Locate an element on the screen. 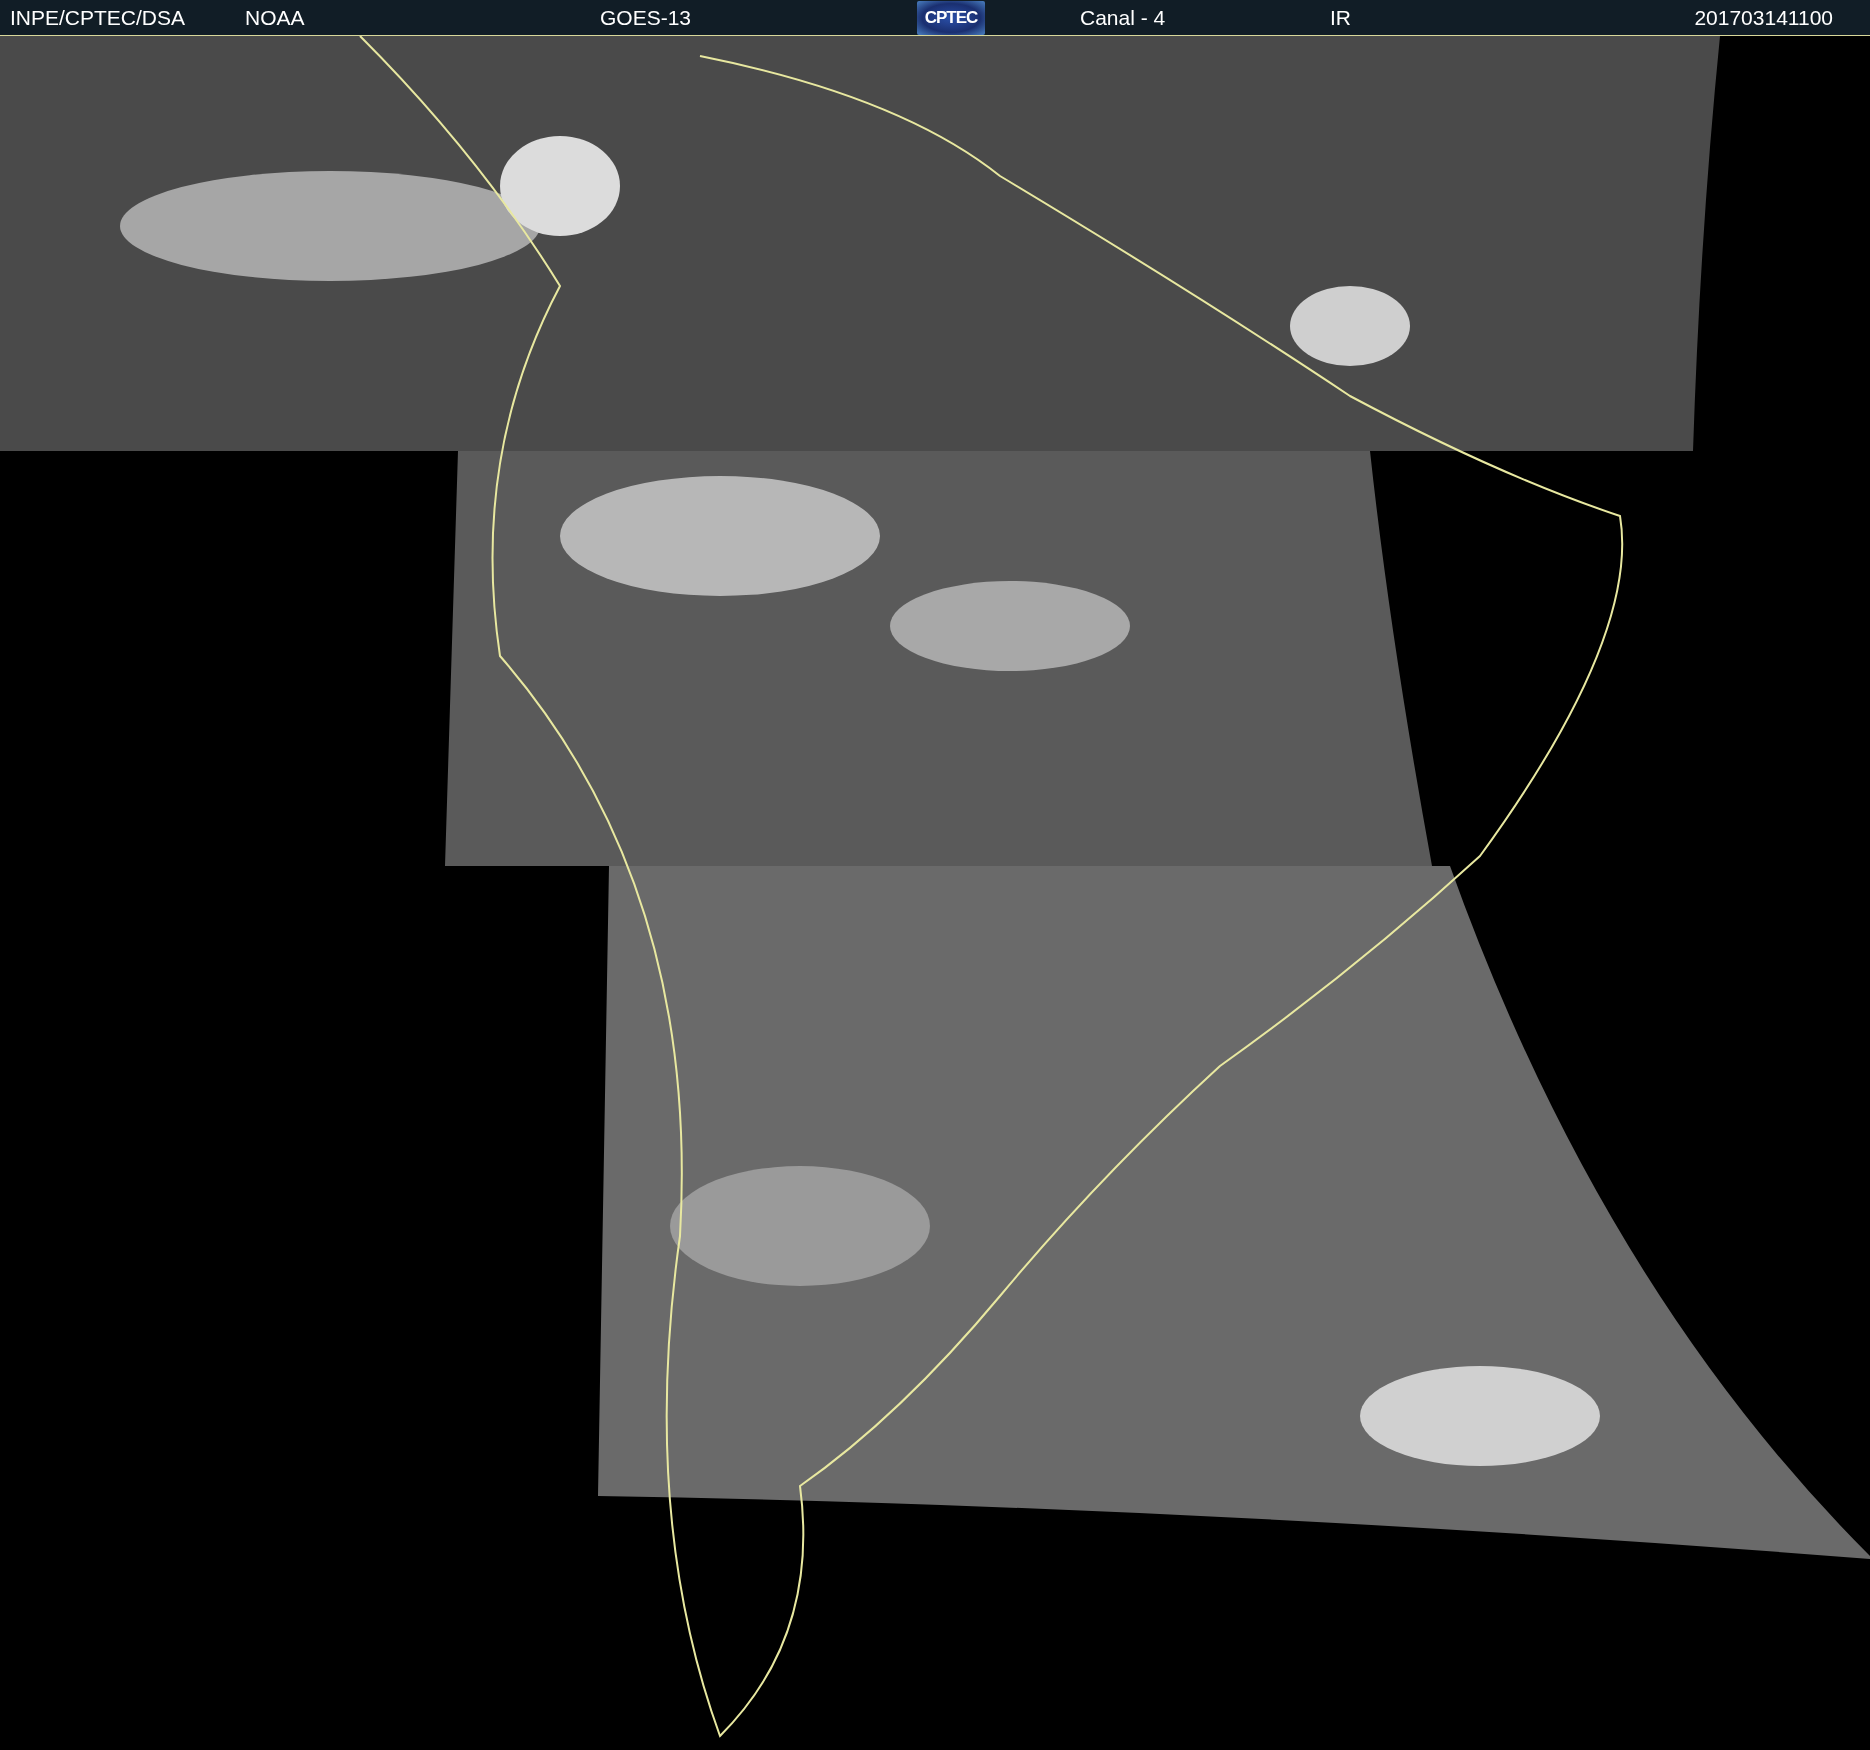  header-label: INPE/CPTEC/DSA is located at coordinates (98, 17).